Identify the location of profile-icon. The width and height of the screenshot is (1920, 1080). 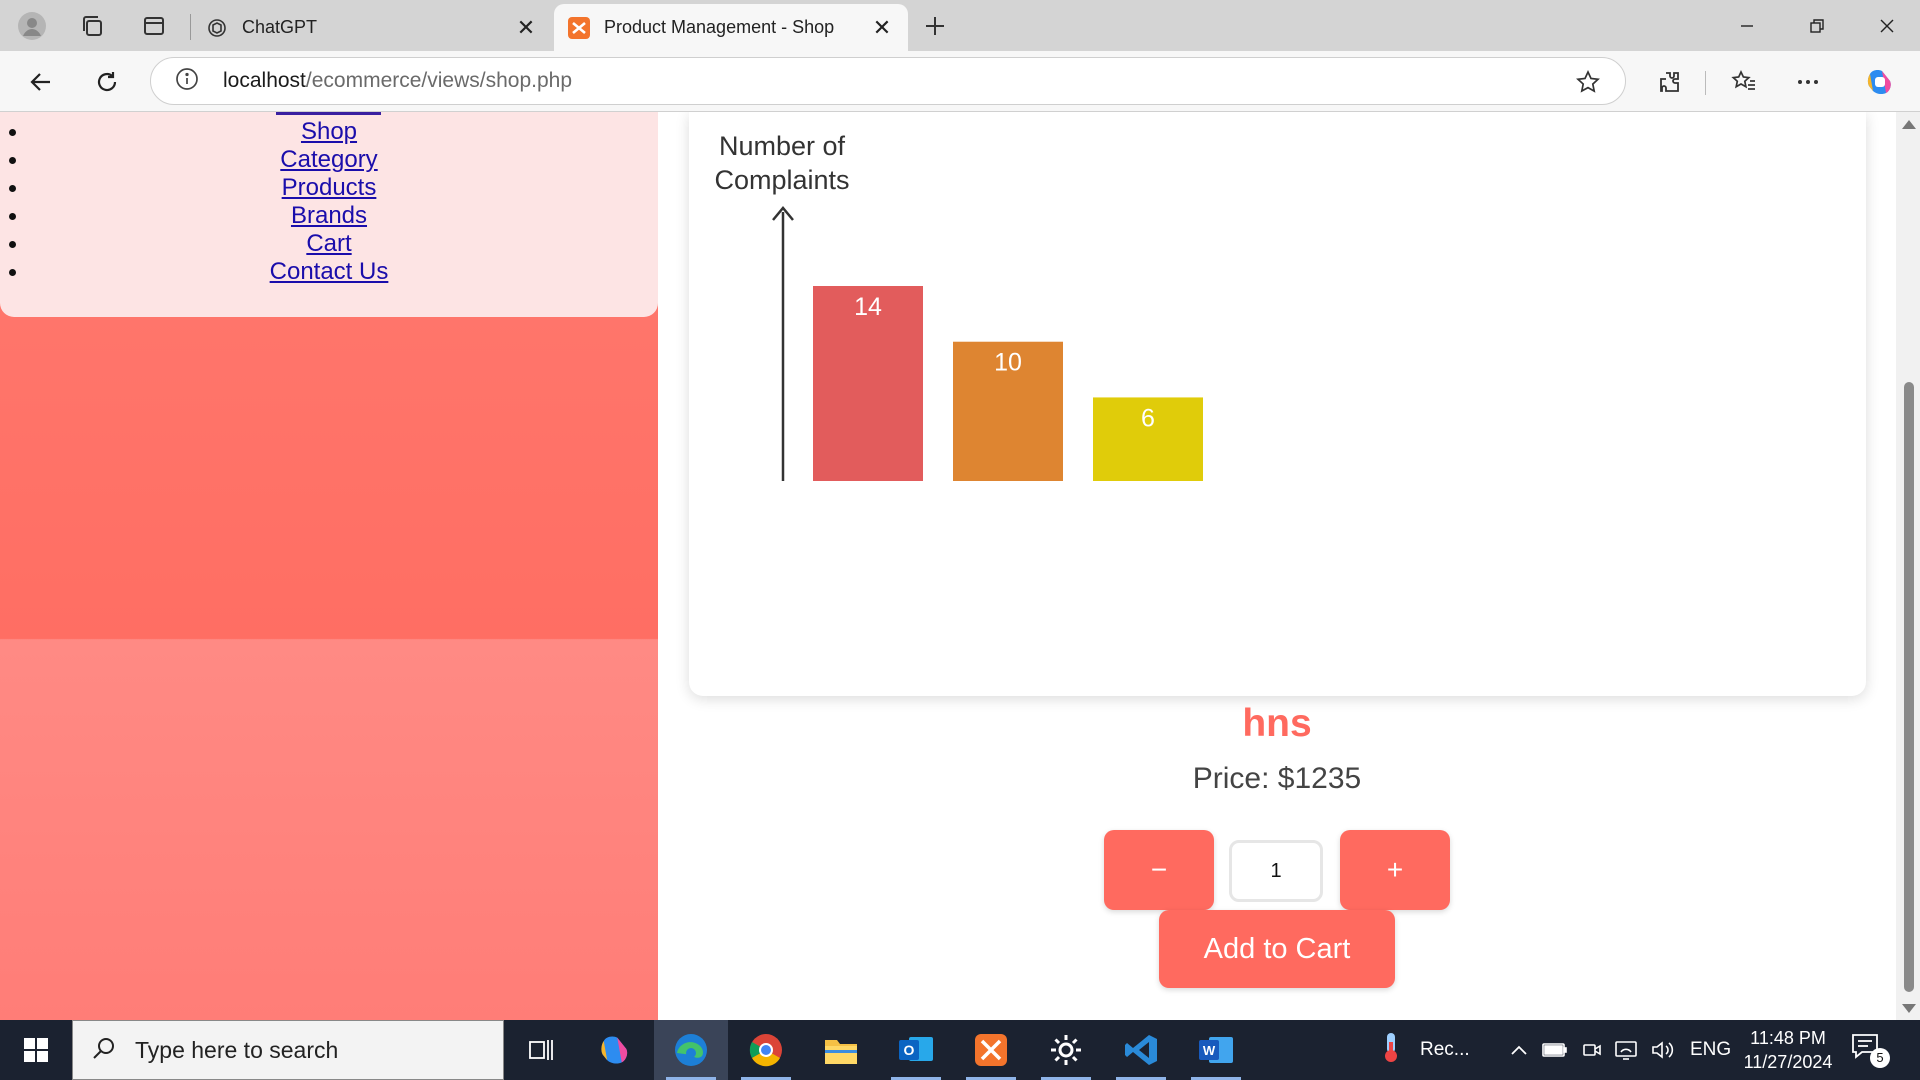
(32, 26).